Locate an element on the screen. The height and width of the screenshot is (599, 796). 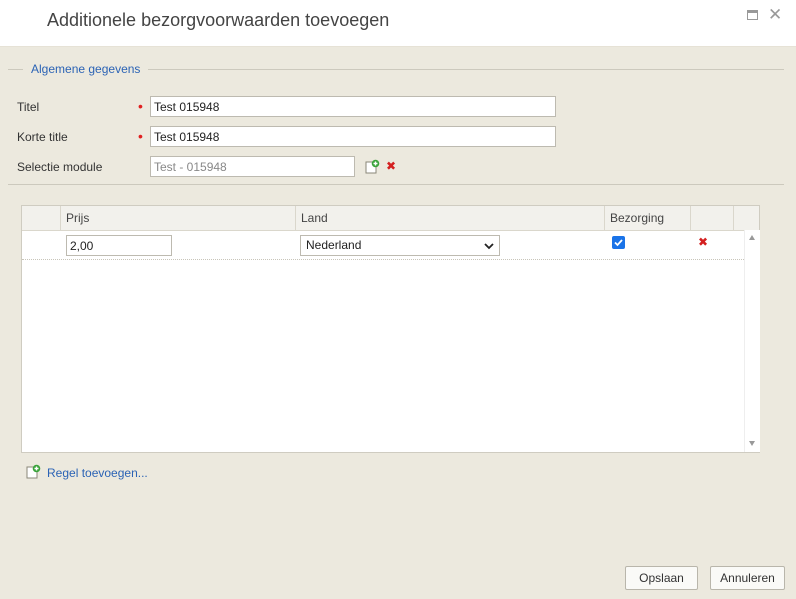
delete-row-icon: ✖ is located at coordinates (703, 242).